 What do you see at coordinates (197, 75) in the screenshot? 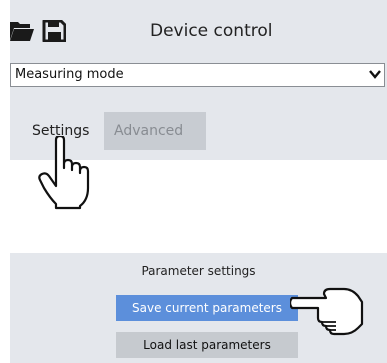
I see `measuring-mode-select: Measuring mode` at bounding box center [197, 75].